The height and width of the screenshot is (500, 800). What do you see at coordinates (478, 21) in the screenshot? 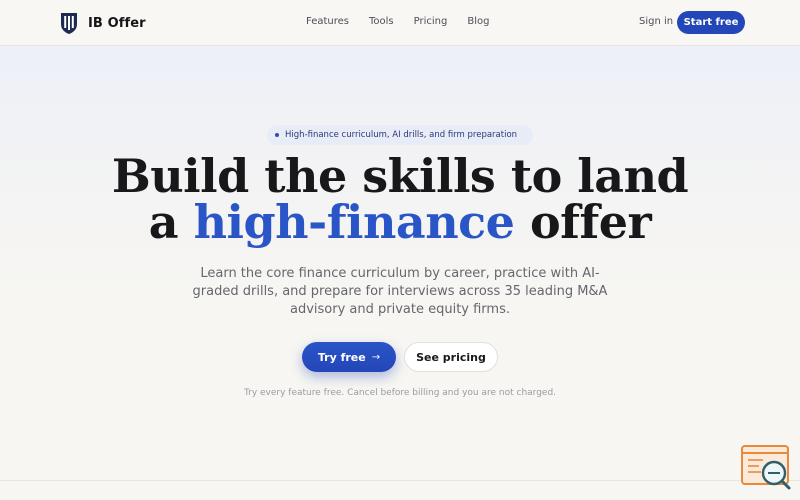
I see `nav-link-blog: Blog` at bounding box center [478, 21].